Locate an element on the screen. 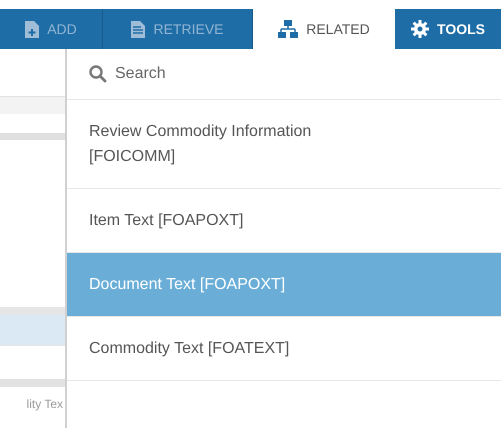 Image resolution: width=501 pixels, height=428 pixels. document-plus-icon is located at coordinates (32, 29).